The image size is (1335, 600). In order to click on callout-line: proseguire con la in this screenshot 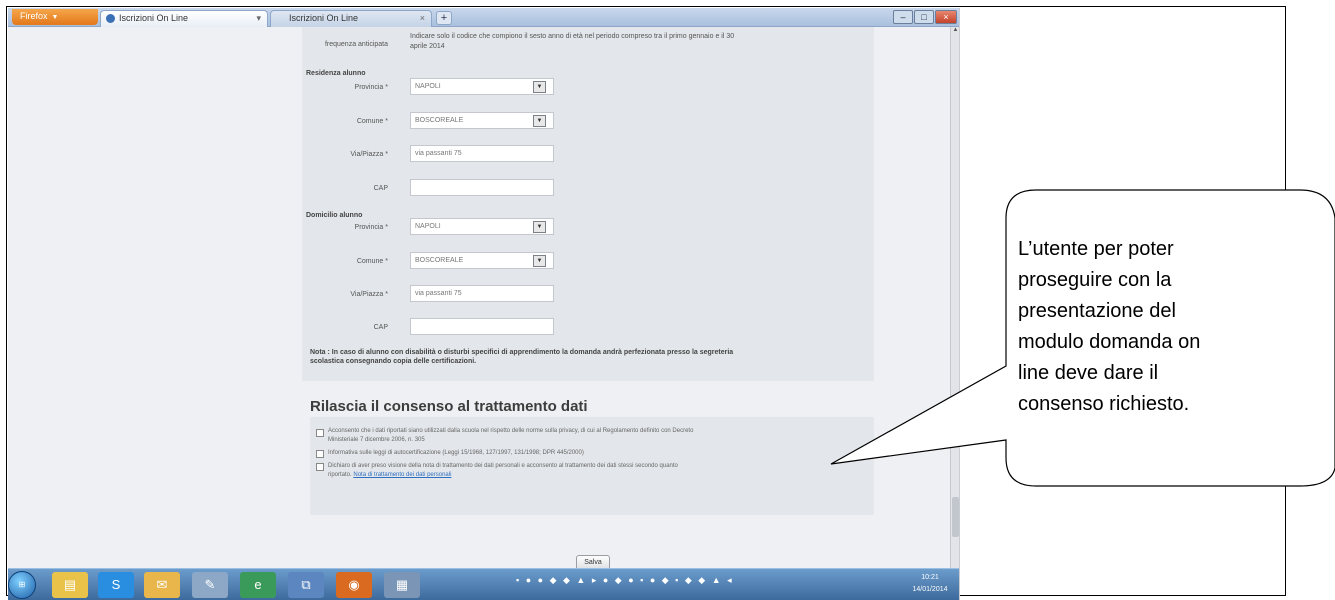, I will do `click(1095, 280)`.